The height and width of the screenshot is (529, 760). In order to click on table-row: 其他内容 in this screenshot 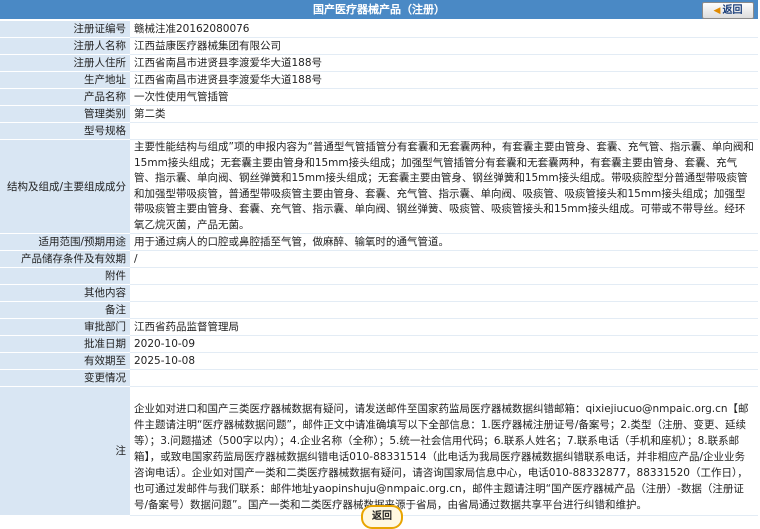, I will do `click(379, 293)`.